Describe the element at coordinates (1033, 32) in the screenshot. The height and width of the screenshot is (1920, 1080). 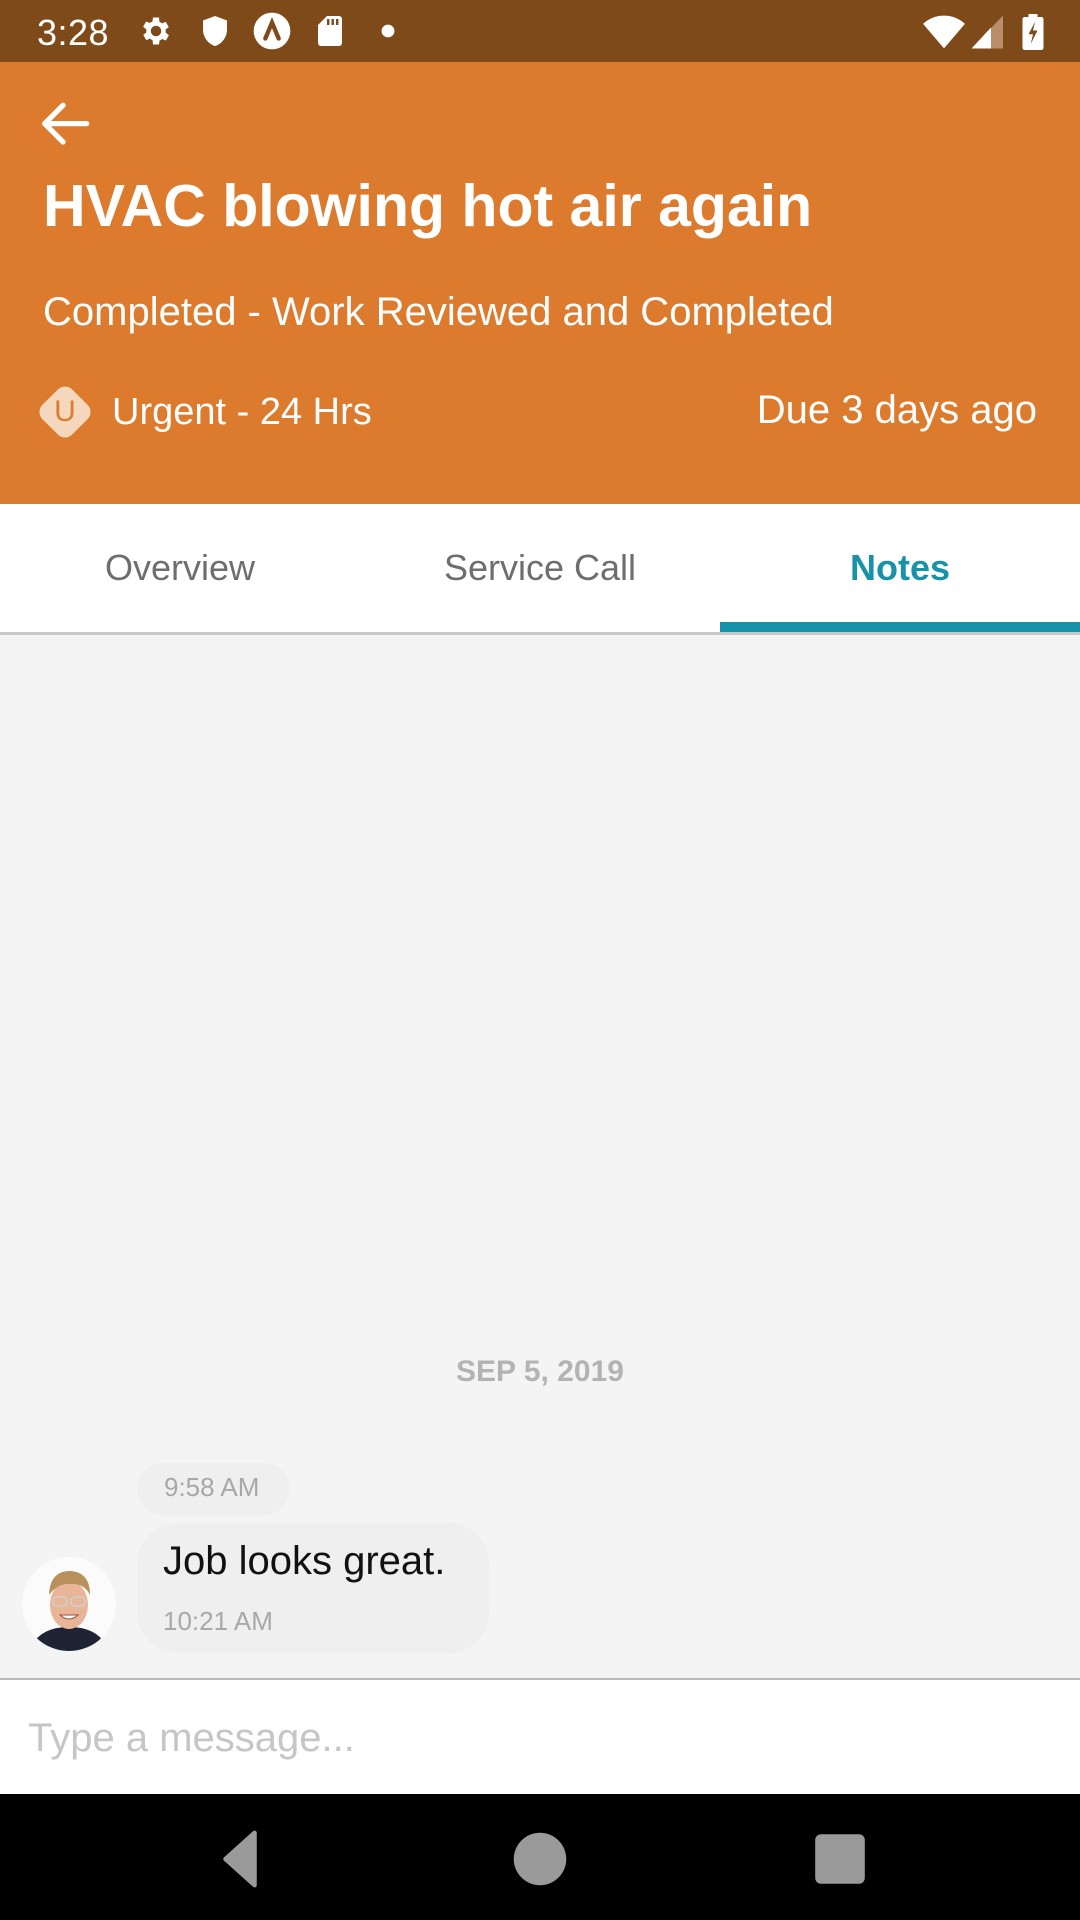
I see `battery-charging-icon` at that location.